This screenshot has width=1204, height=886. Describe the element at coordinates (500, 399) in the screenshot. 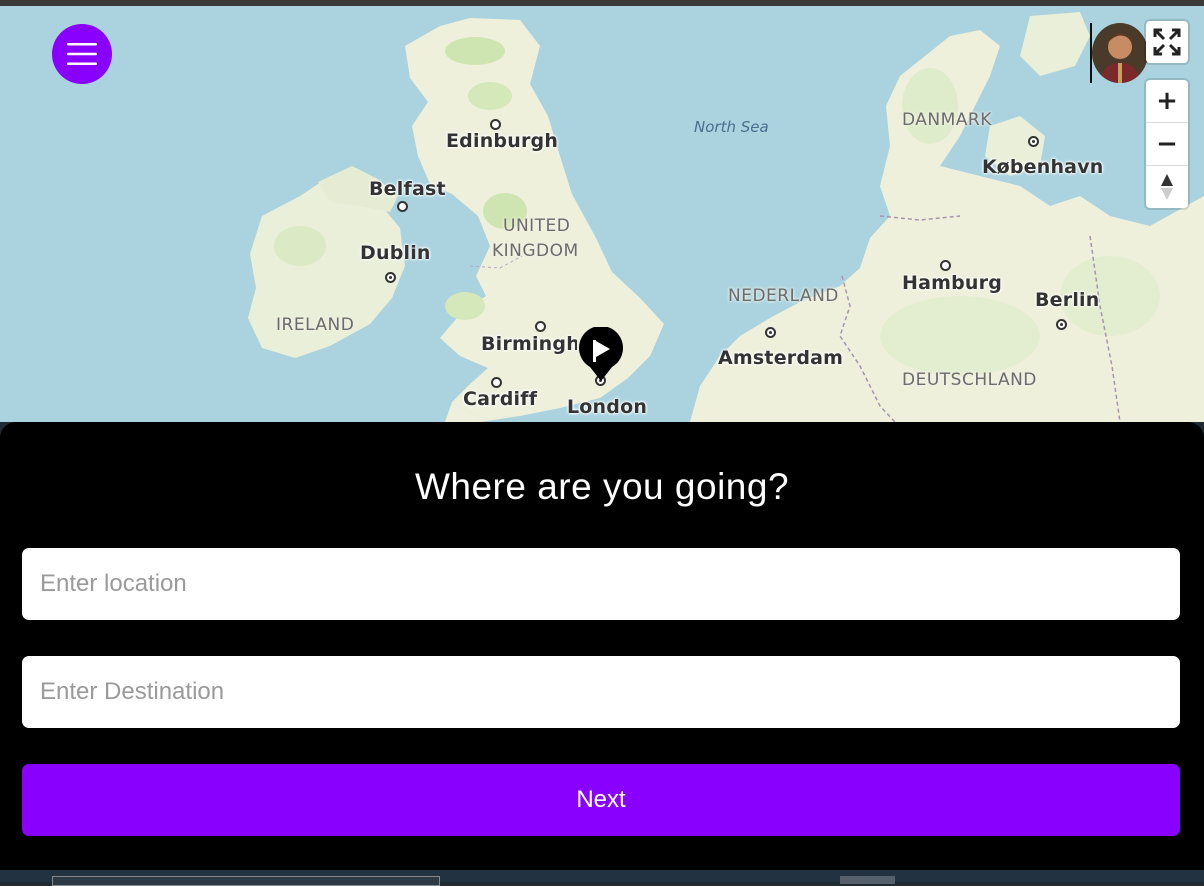

I see `city-label: Cardiff` at that location.